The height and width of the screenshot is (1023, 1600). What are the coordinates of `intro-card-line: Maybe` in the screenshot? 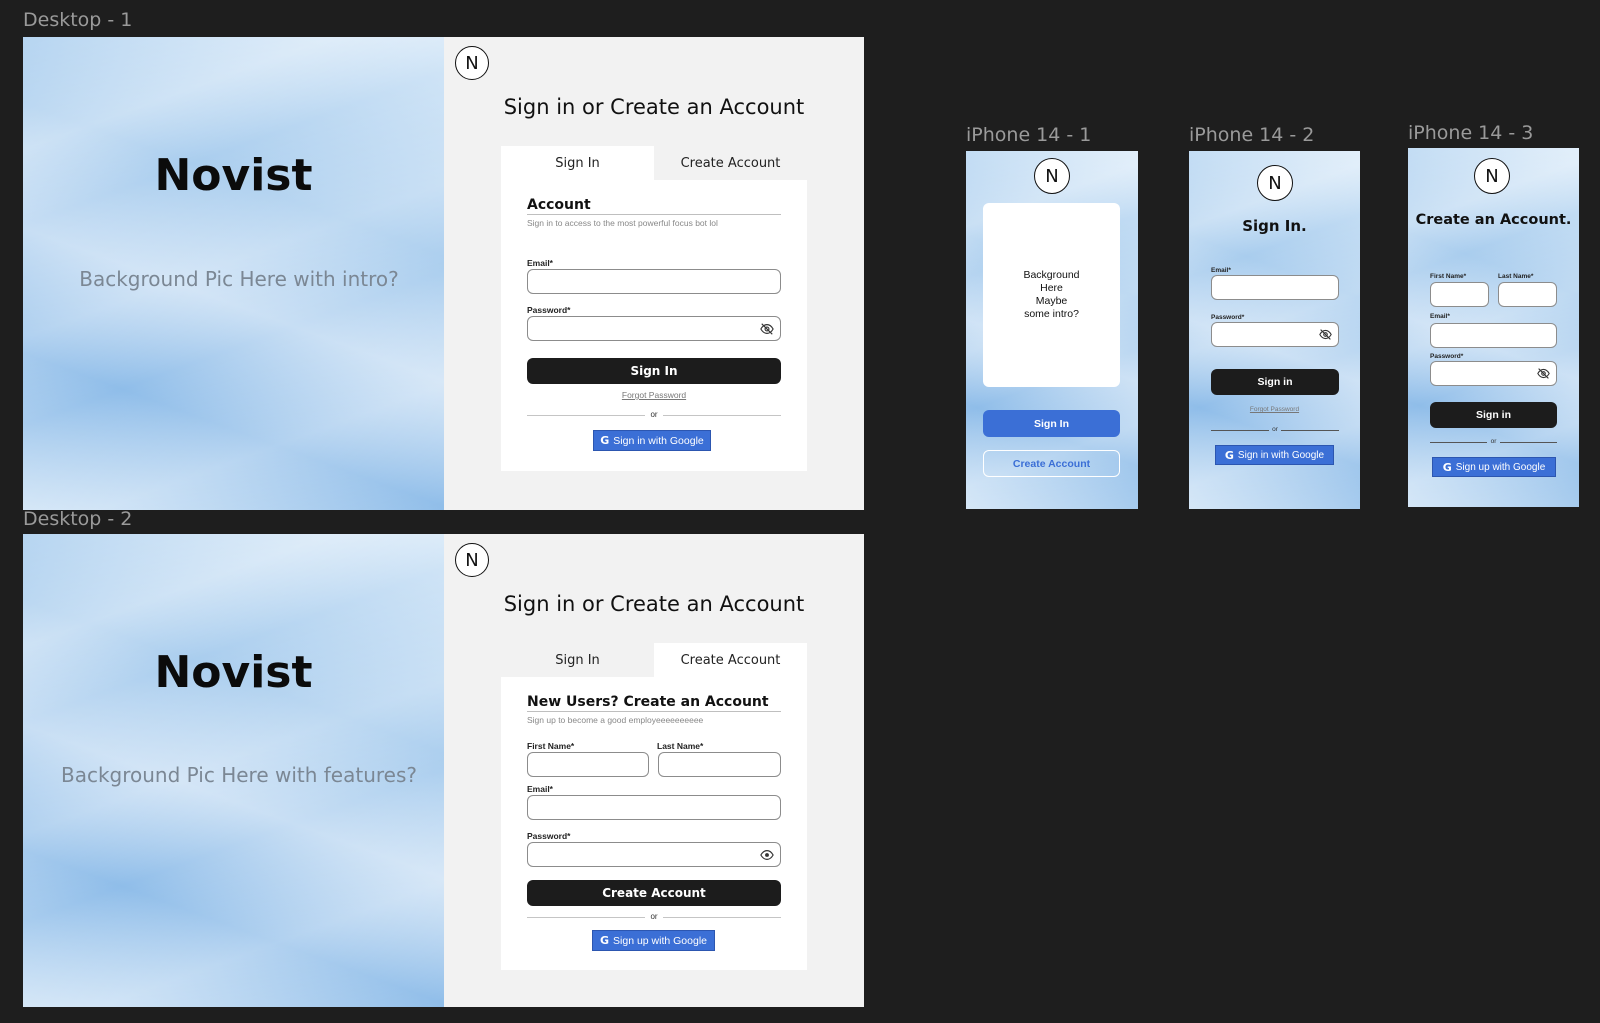 It's located at (1051, 301).